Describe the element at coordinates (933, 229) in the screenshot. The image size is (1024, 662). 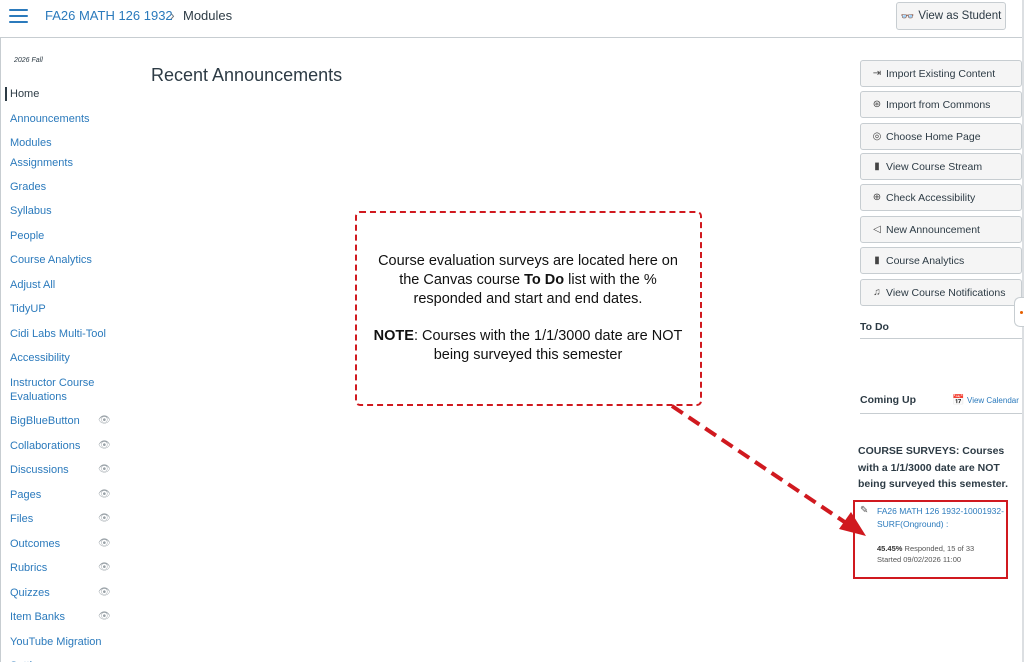
I see `button-label: New Announcement` at that location.